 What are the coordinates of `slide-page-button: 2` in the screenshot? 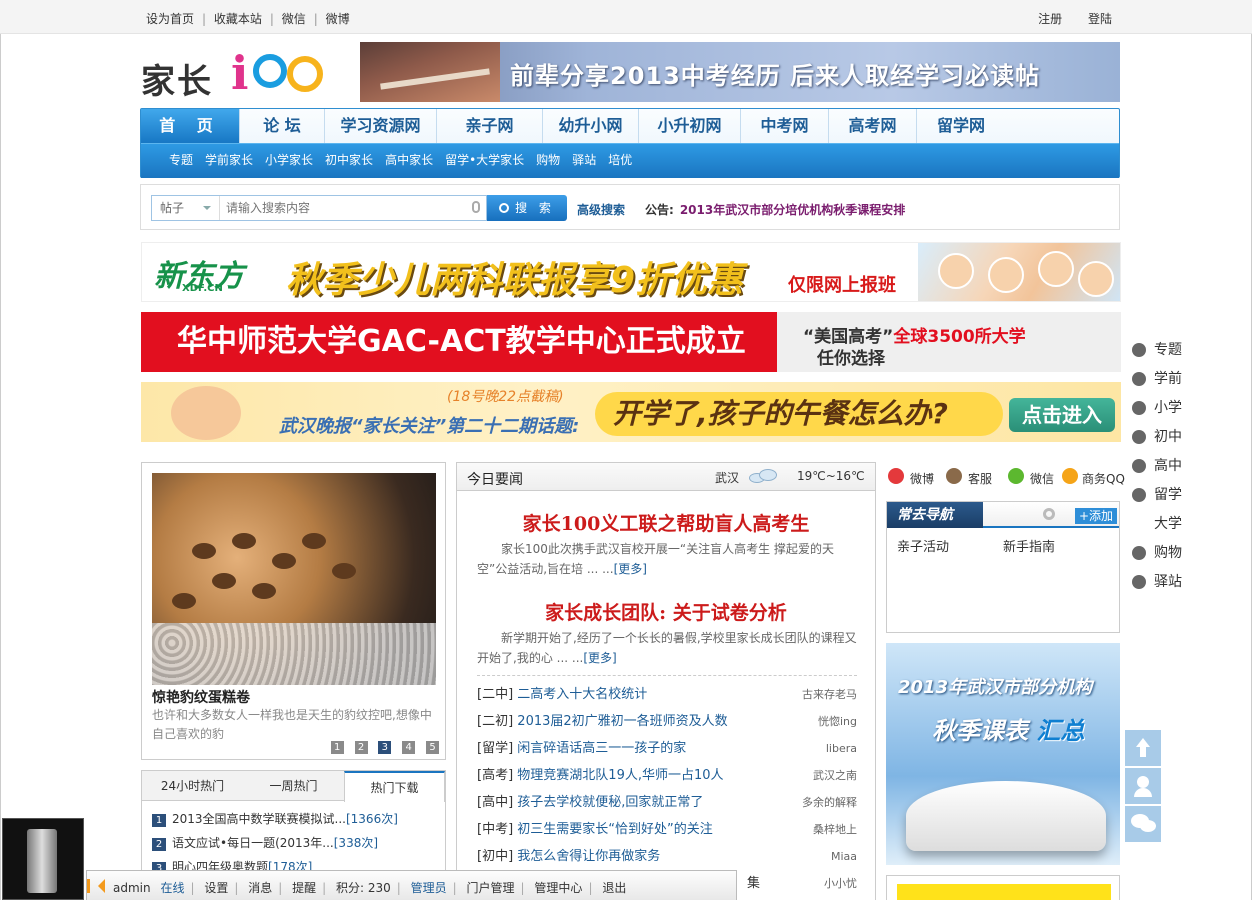 It's located at (361, 747).